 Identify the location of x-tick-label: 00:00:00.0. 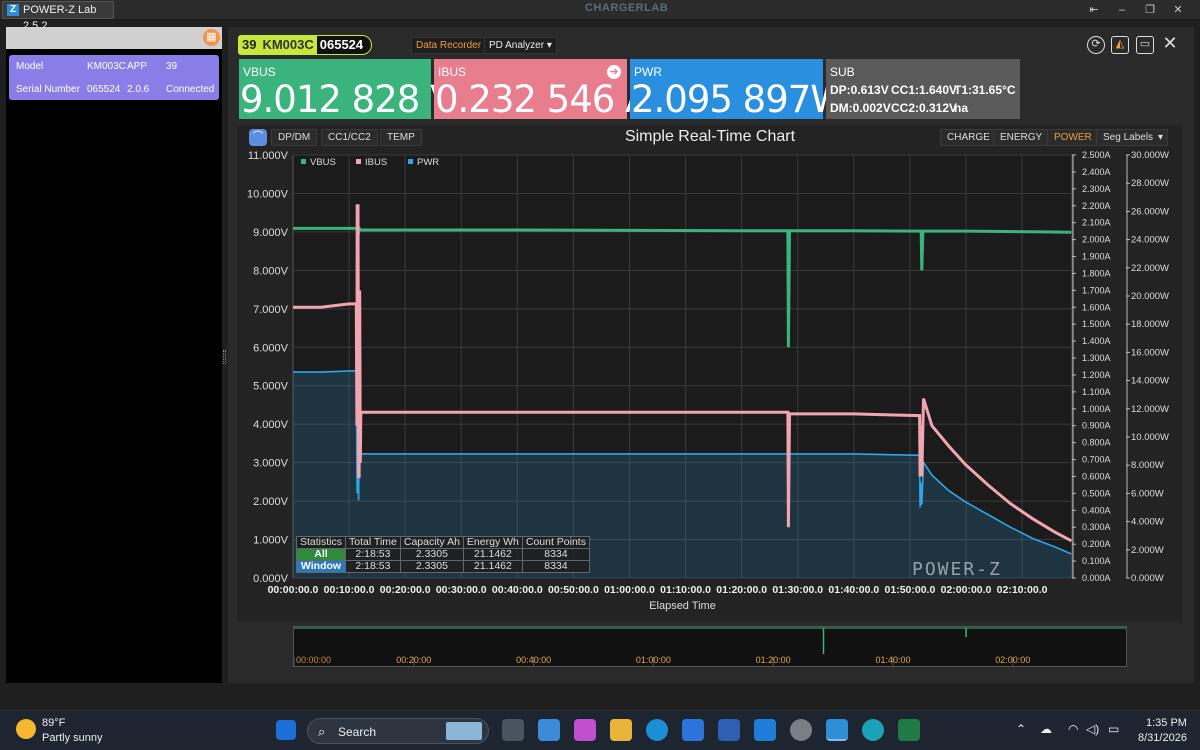
(293, 590).